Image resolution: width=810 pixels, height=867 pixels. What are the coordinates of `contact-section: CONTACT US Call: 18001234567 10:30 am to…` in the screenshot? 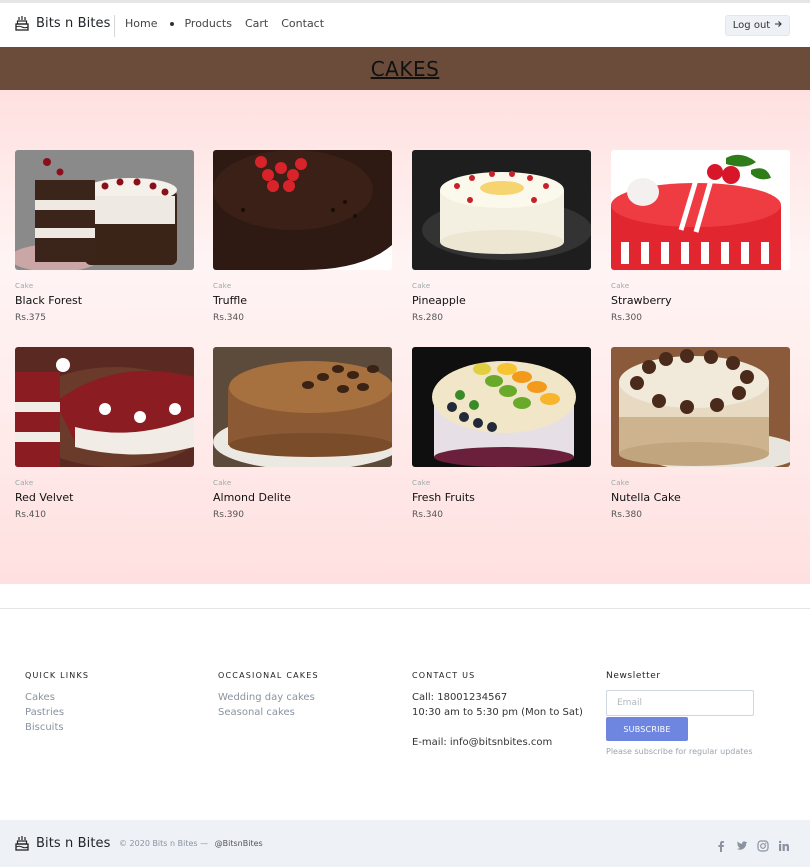 It's located at (497, 710).